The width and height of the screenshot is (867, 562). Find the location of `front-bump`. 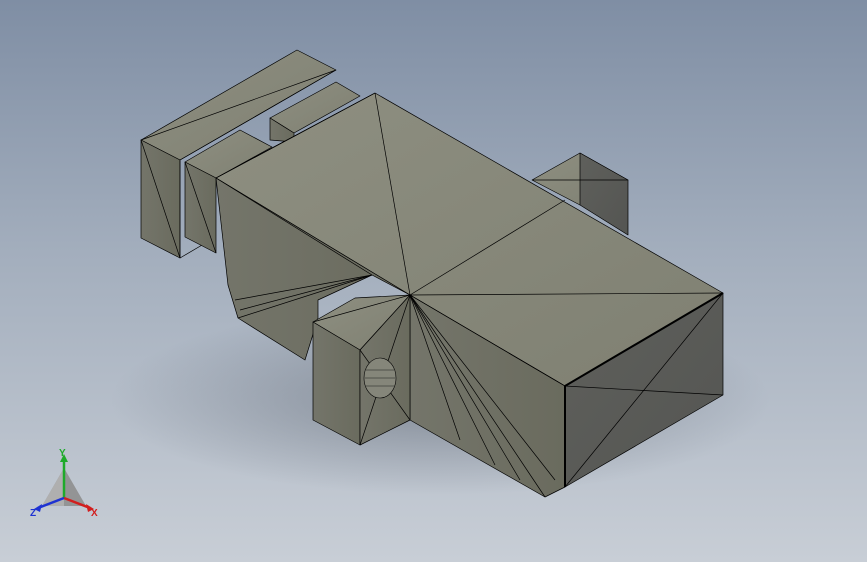

front-bump is located at coordinates (361, 370).